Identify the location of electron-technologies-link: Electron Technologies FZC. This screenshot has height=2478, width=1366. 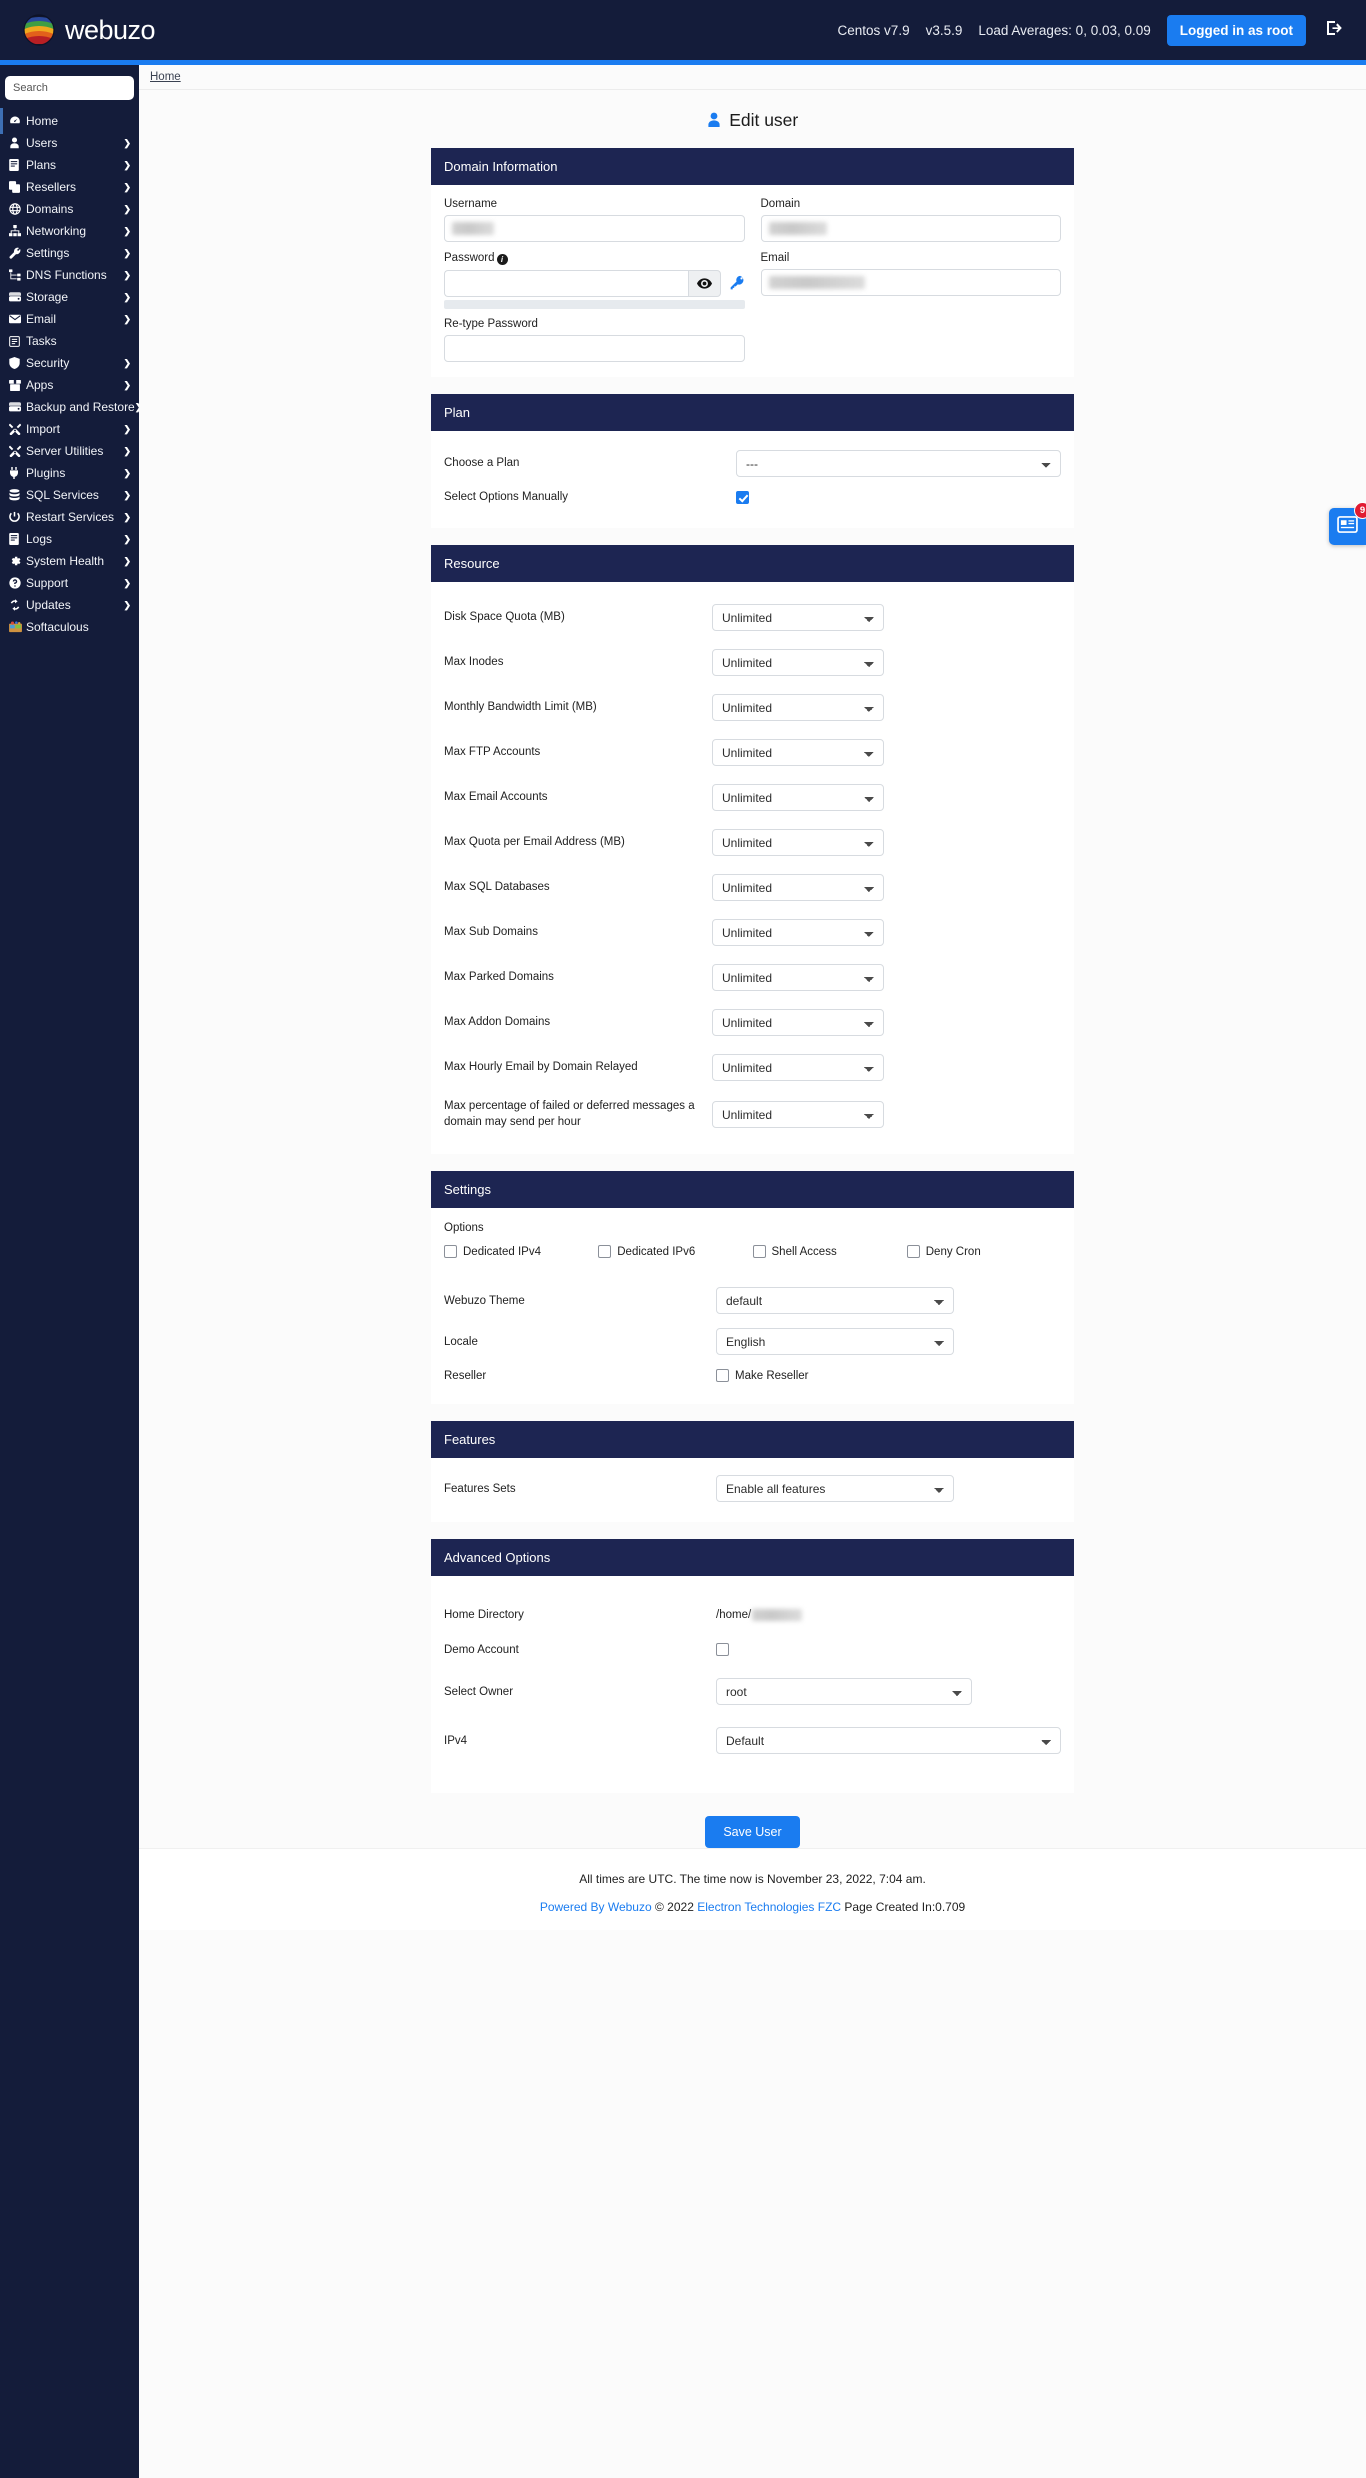
(769, 1907).